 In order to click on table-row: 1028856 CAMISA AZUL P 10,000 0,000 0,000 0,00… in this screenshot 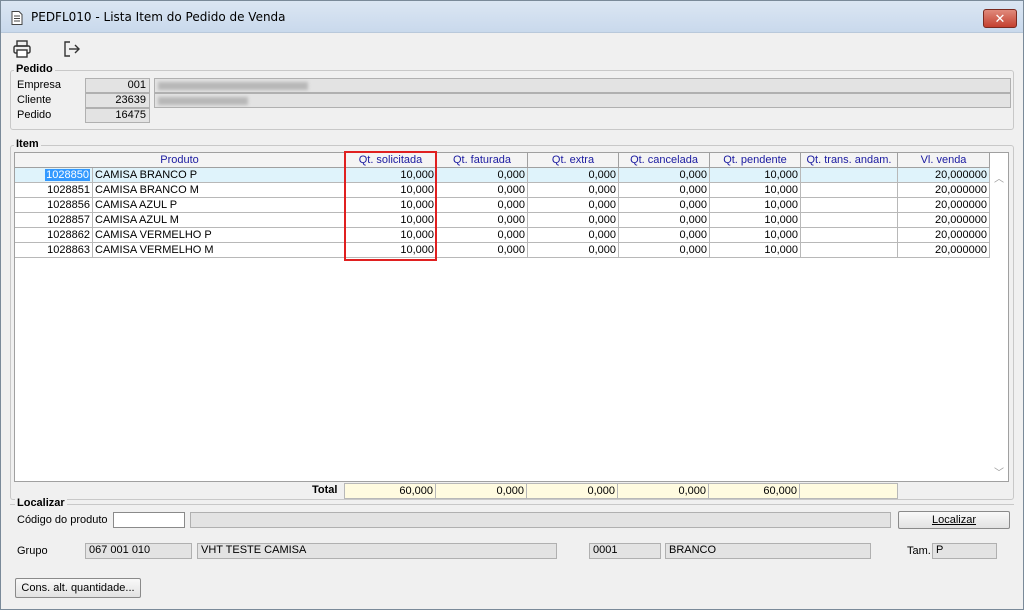, I will do `click(502, 205)`.